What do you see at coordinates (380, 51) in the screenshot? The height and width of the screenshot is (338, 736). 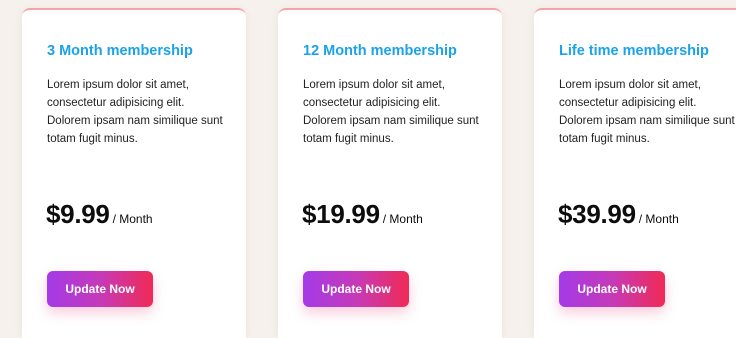 I see `plan-title: 12 Month membership` at bounding box center [380, 51].